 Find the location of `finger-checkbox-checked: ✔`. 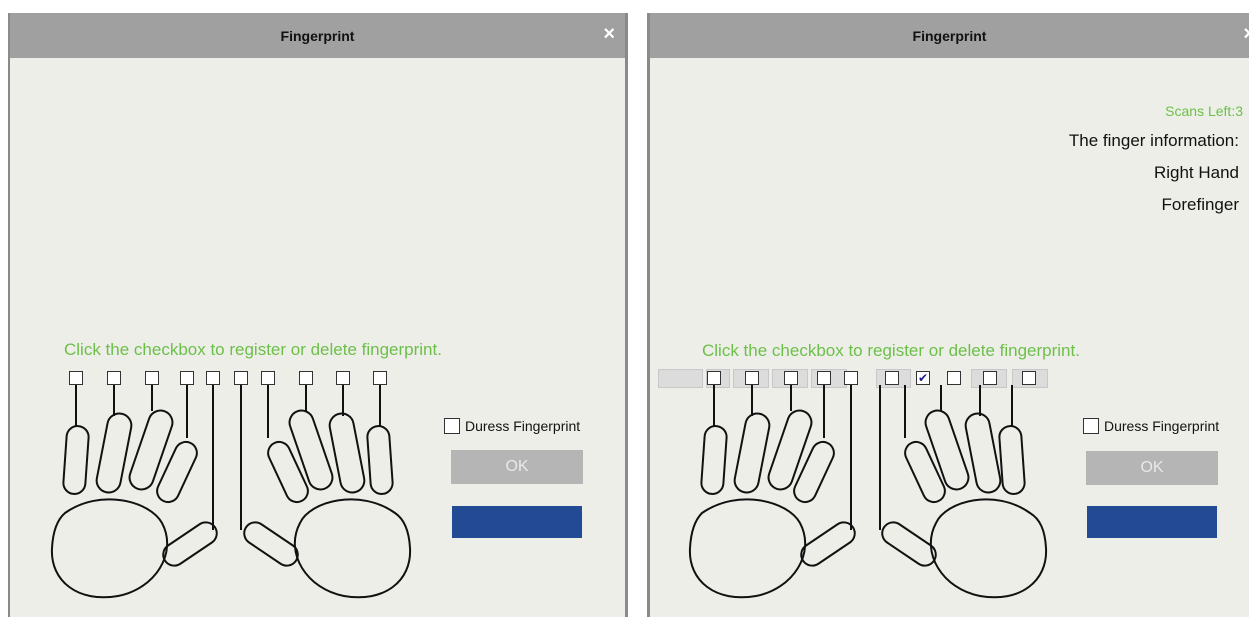

finger-checkbox-checked: ✔ is located at coordinates (923, 378).